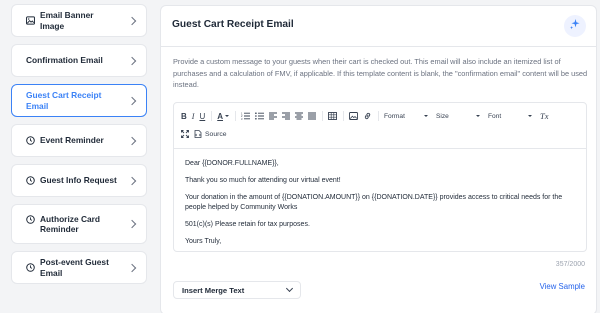 The image size is (600, 313). I want to click on table-icon, so click(332, 116).